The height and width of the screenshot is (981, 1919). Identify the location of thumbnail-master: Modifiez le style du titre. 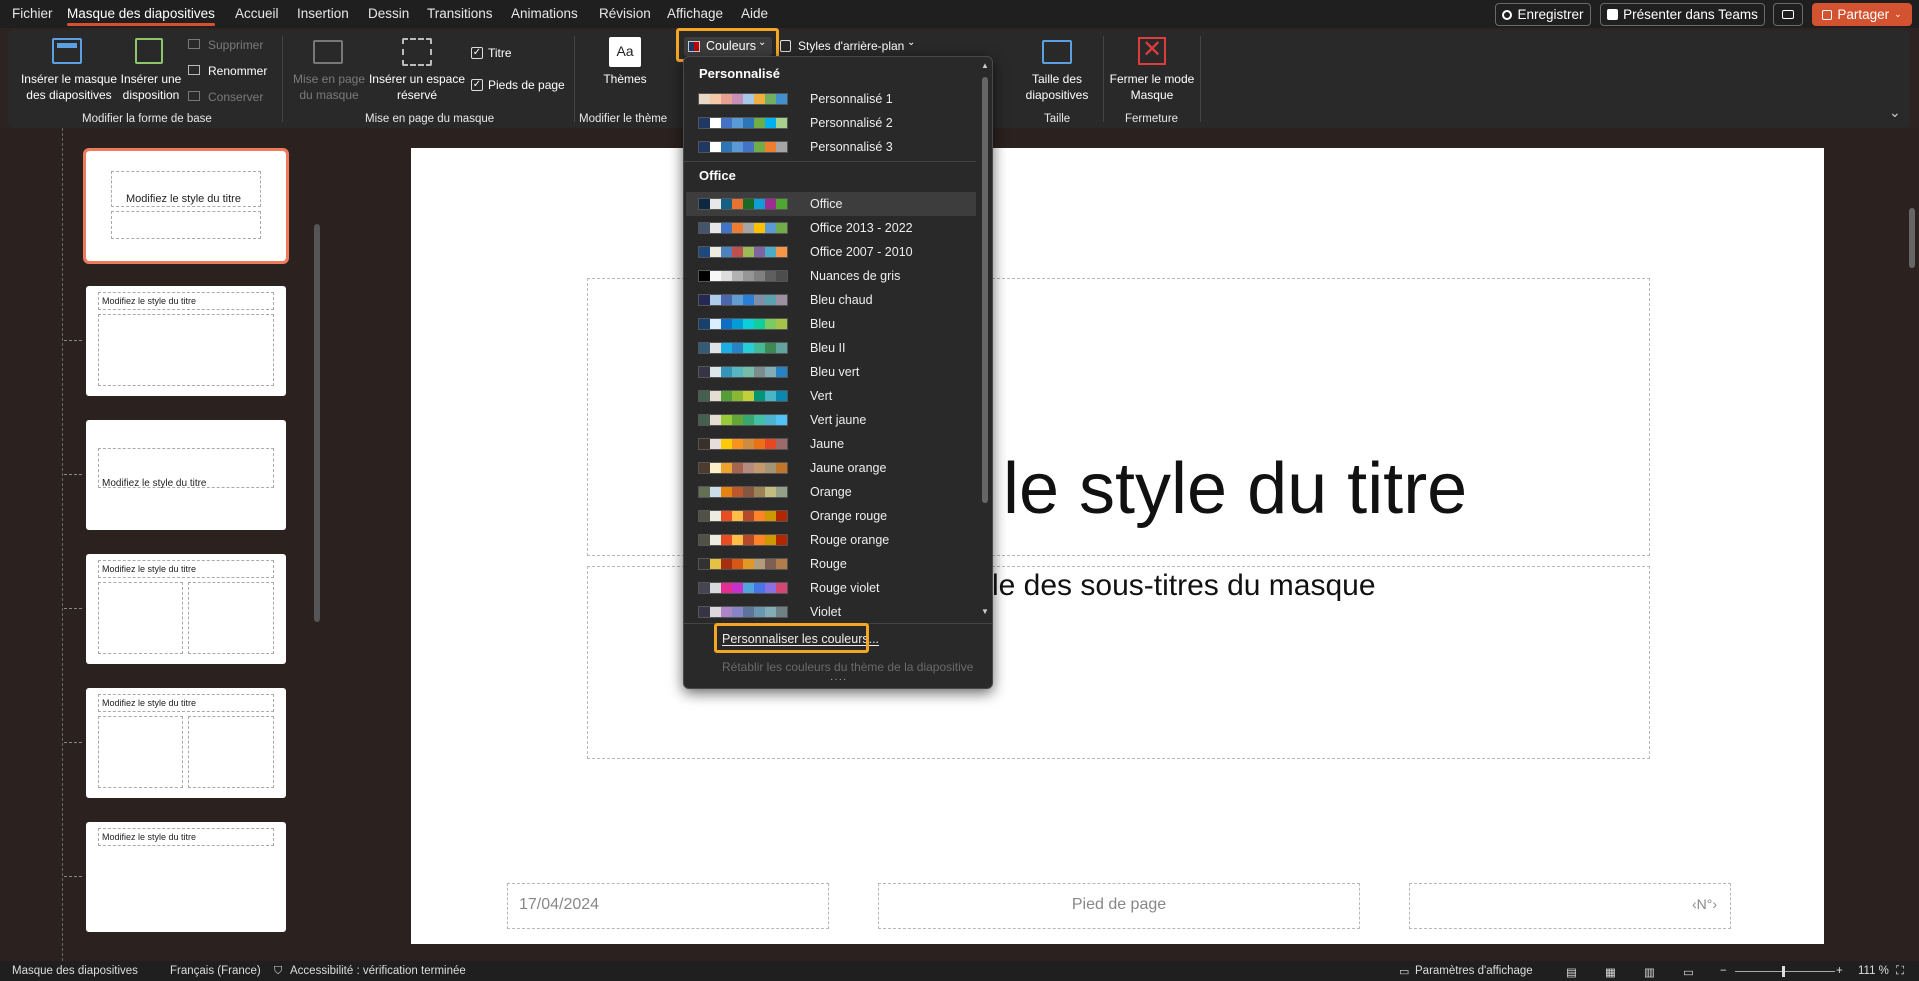
(186, 206).